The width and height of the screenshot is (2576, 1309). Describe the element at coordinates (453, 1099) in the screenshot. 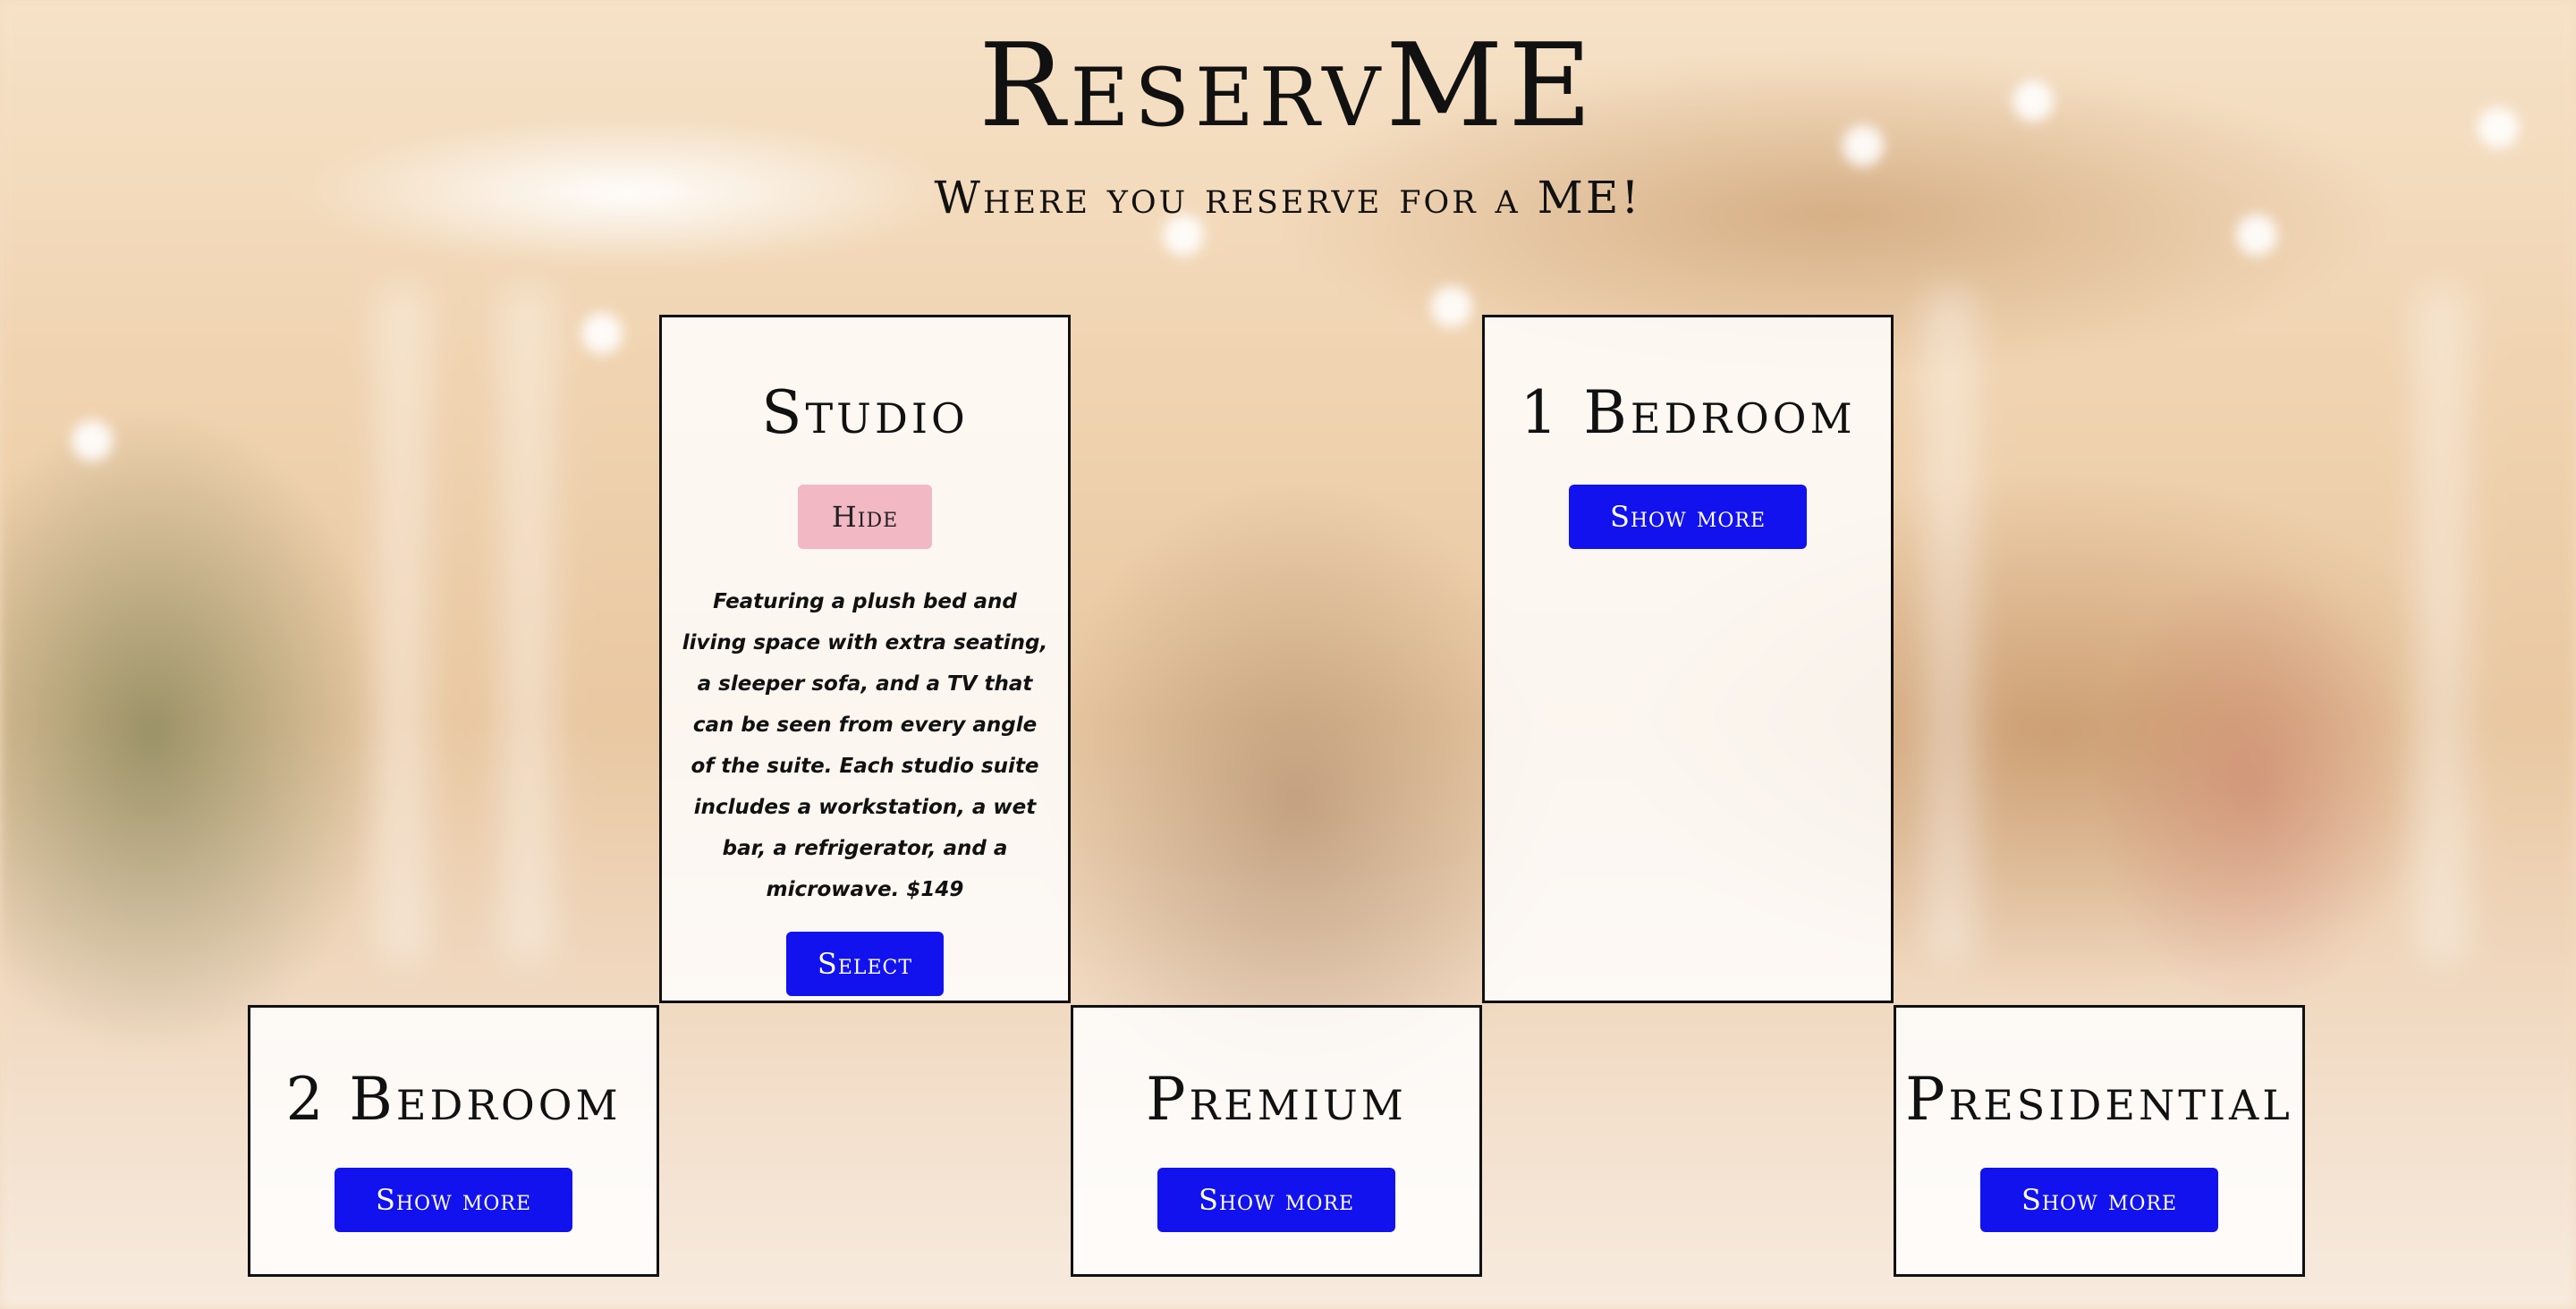

I see `room-title-2-bedroom: 2 Bedroom` at that location.